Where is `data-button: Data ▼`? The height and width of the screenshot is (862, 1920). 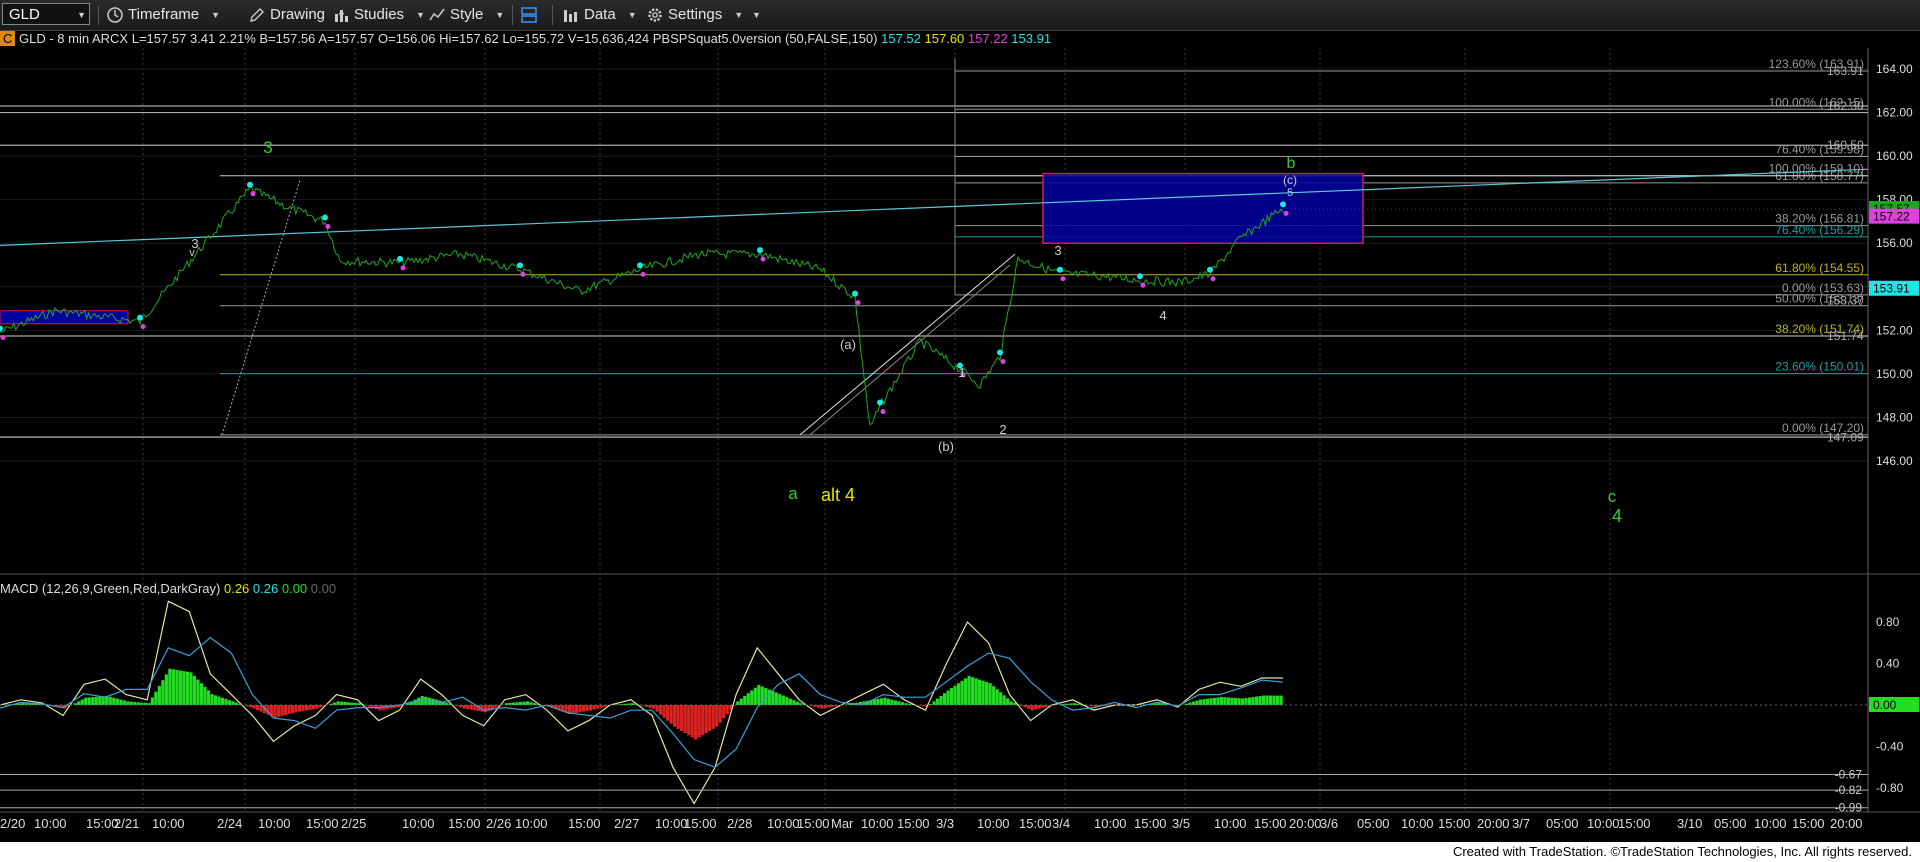
data-button: Data ▼ is located at coordinates (599, 15).